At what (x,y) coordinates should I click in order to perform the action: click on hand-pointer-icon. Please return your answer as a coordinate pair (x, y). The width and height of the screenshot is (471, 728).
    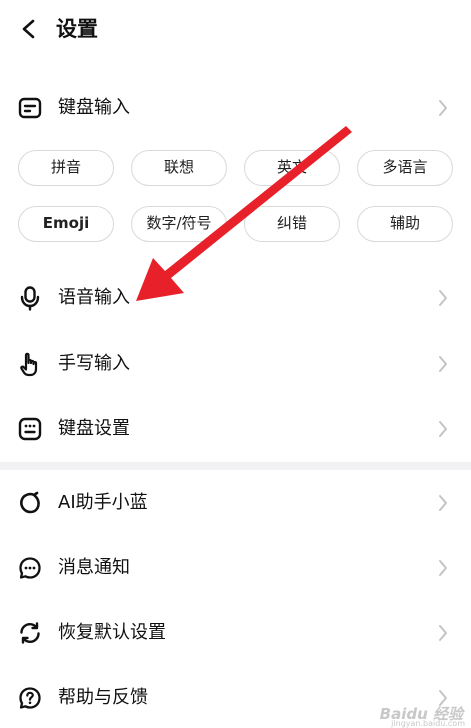
    Looking at the image, I should click on (29, 364).